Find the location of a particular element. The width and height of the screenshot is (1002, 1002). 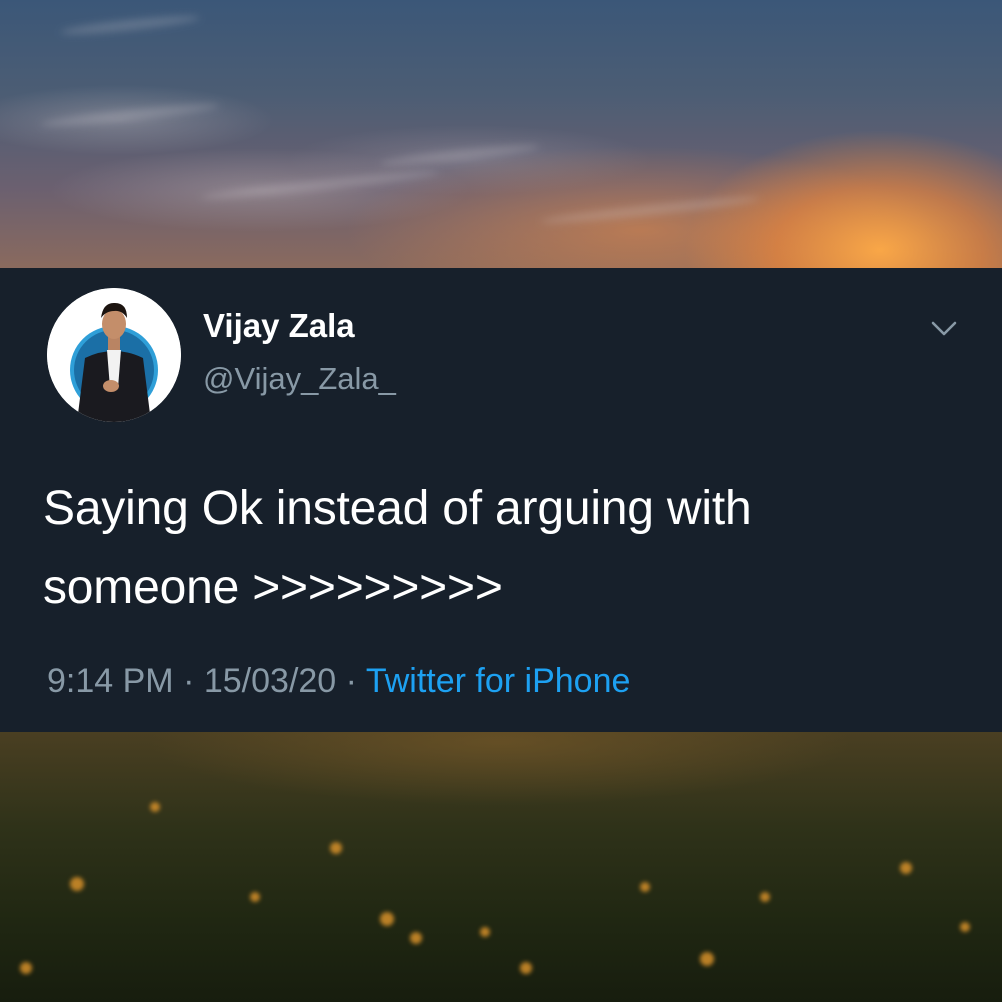

chevron-down-icon is located at coordinates (944, 329).